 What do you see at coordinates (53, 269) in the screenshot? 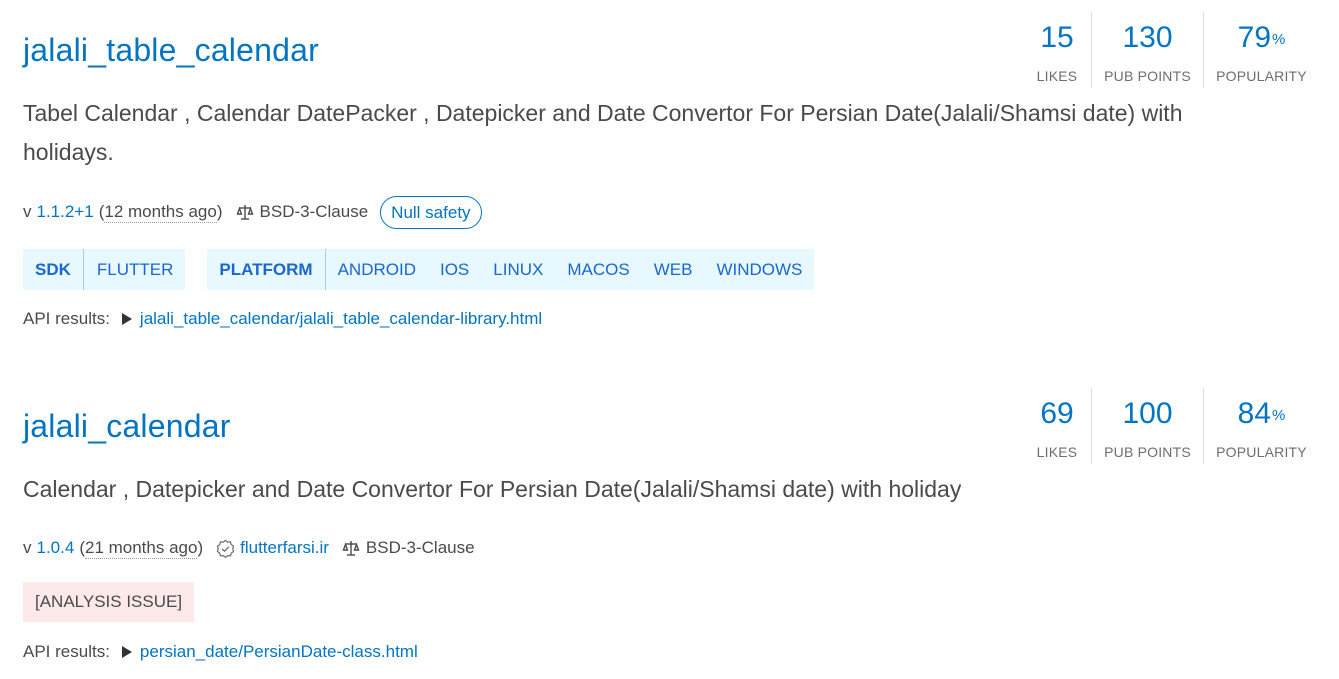
I see `sdk-tag-head: SDK` at bounding box center [53, 269].